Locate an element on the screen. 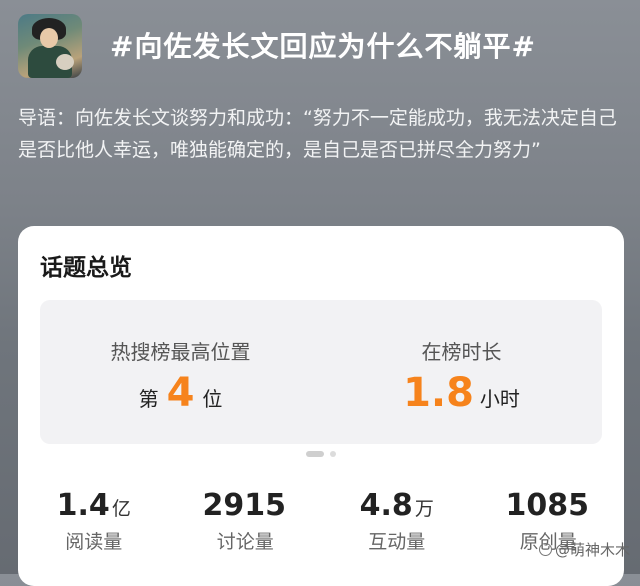 The width and height of the screenshot is (640, 586). avatar-dog is located at coordinates (65, 62).